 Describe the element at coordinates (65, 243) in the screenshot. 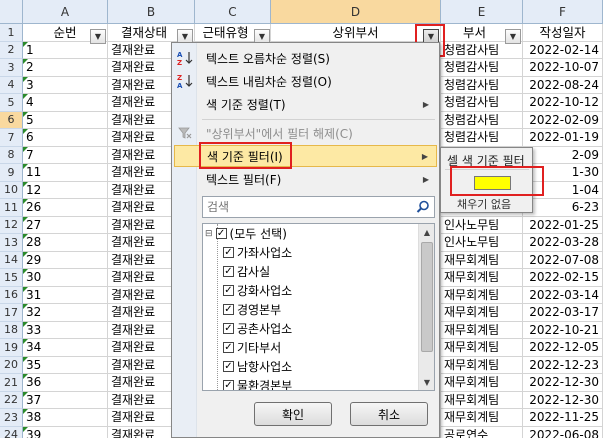

I see `table-cell: 28` at that location.